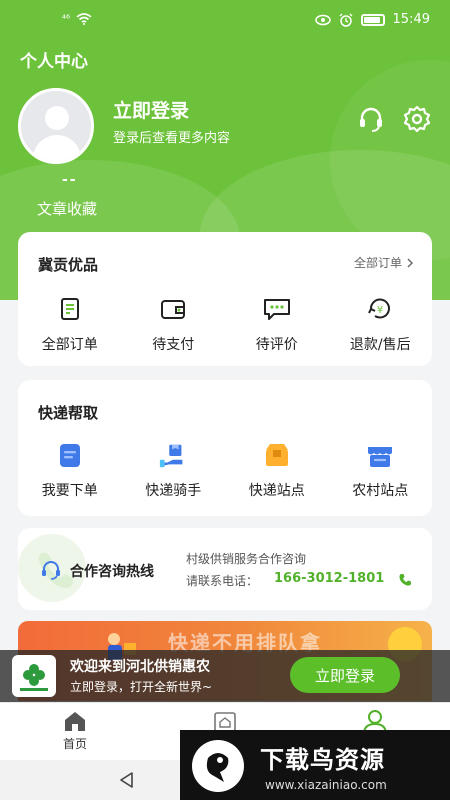  Describe the element at coordinates (225, 569) in the screenshot. I see `hotline-card: 合作咨询热线 村级供销服务合作咨询 请联系电话： 166-3012-1801` at that location.